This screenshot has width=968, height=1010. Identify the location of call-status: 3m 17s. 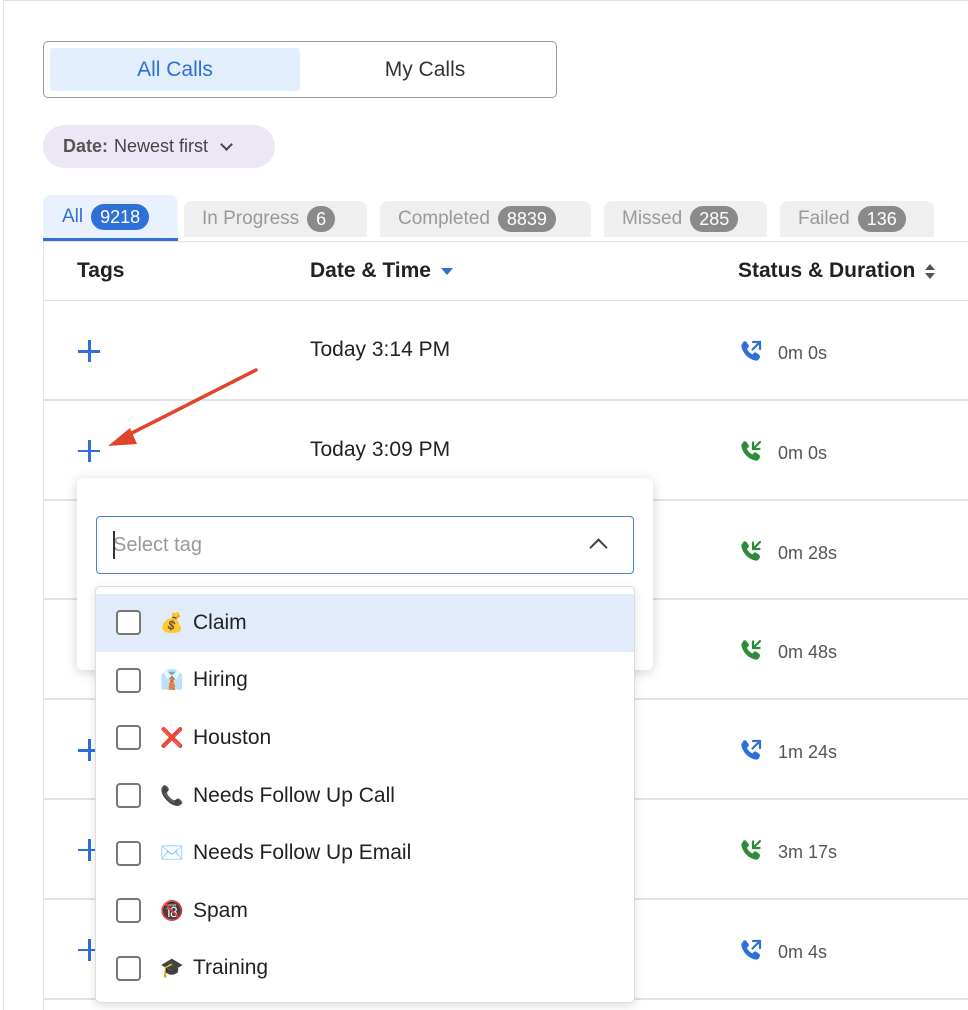
(787, 852).